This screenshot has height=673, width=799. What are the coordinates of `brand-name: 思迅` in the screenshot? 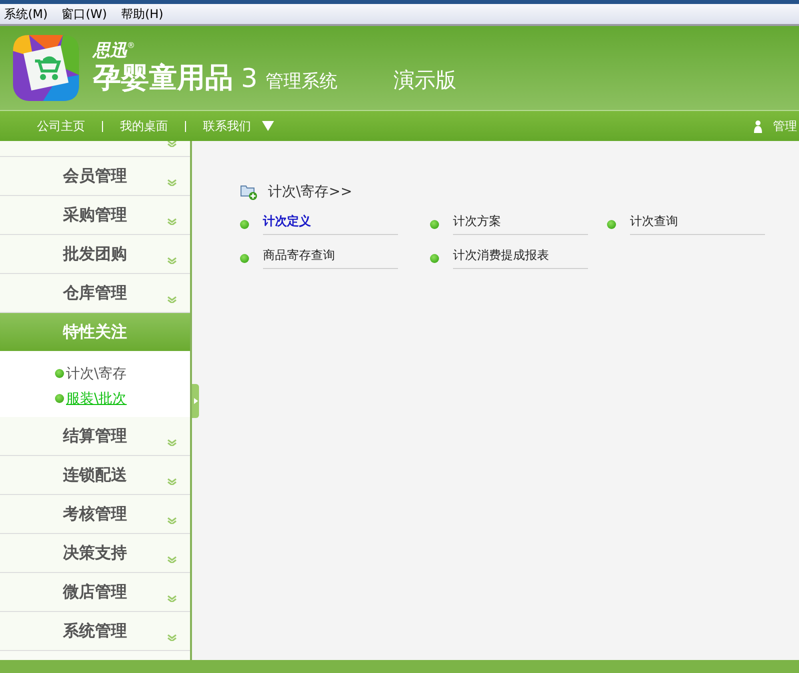 It's located at (110, 51).